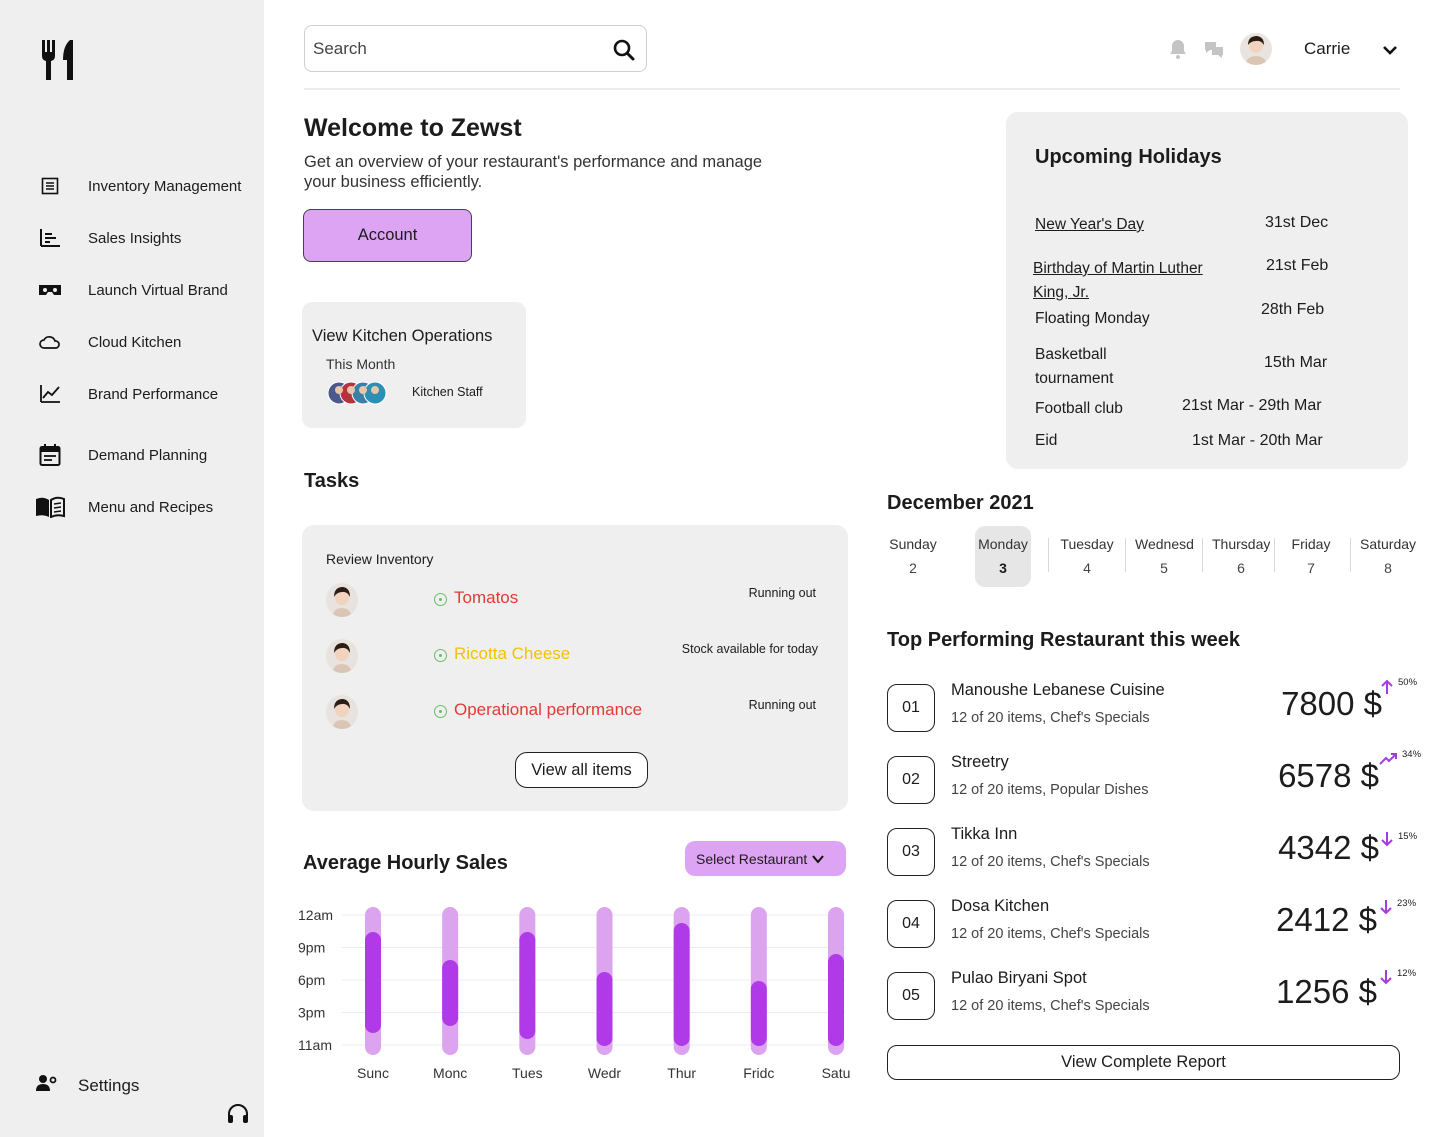 This screenshot has height=1137, width=1440. I want to click on sidebar-item-inventory-management: Inventory Management, so click(137, 186).